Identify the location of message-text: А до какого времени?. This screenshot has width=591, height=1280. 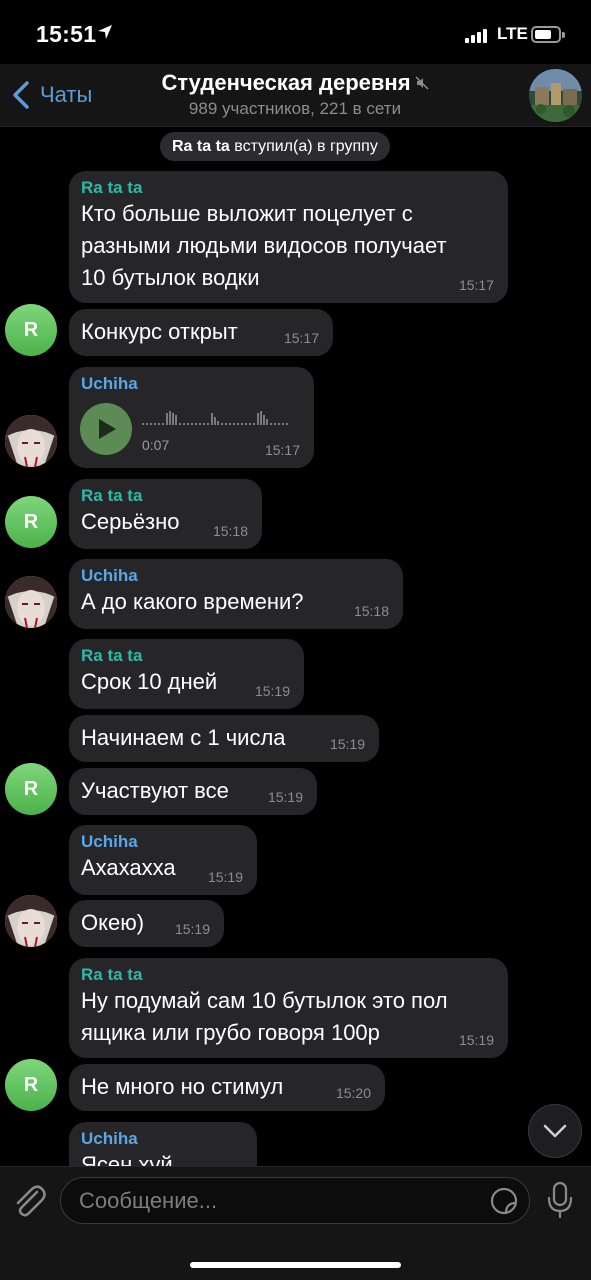
(192, 601).